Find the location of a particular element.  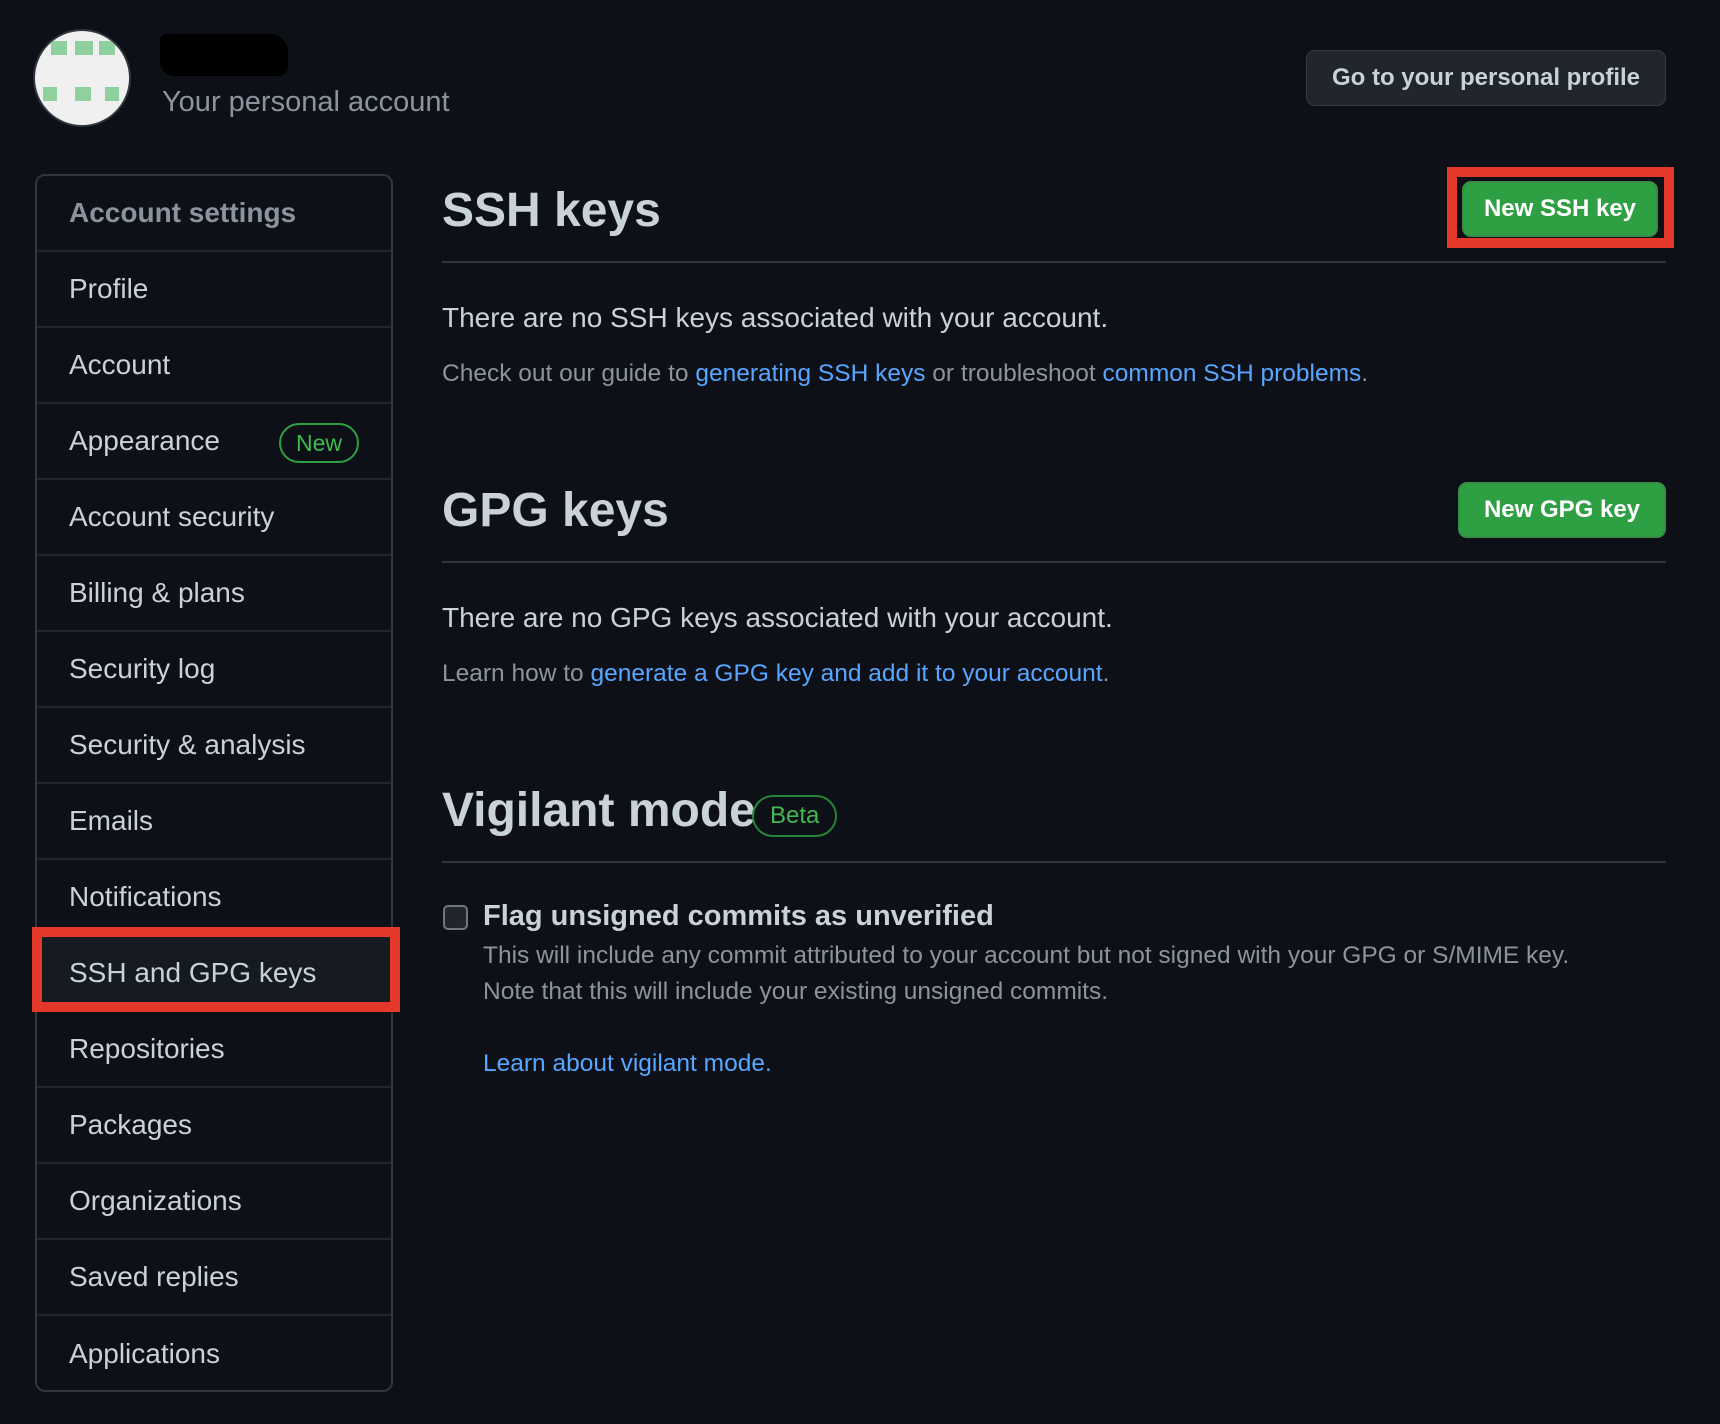

sidebar-item-label: SSH and GPG keys is located at coordinates (193, 972).